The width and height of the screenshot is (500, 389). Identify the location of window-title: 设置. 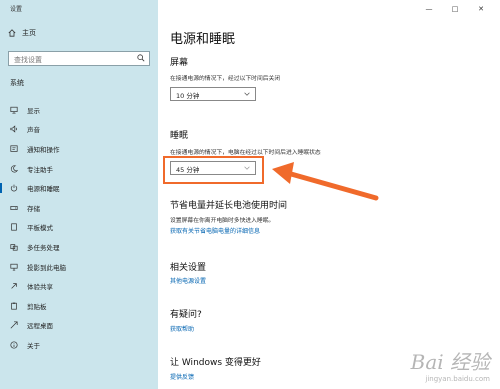
(16, 9).